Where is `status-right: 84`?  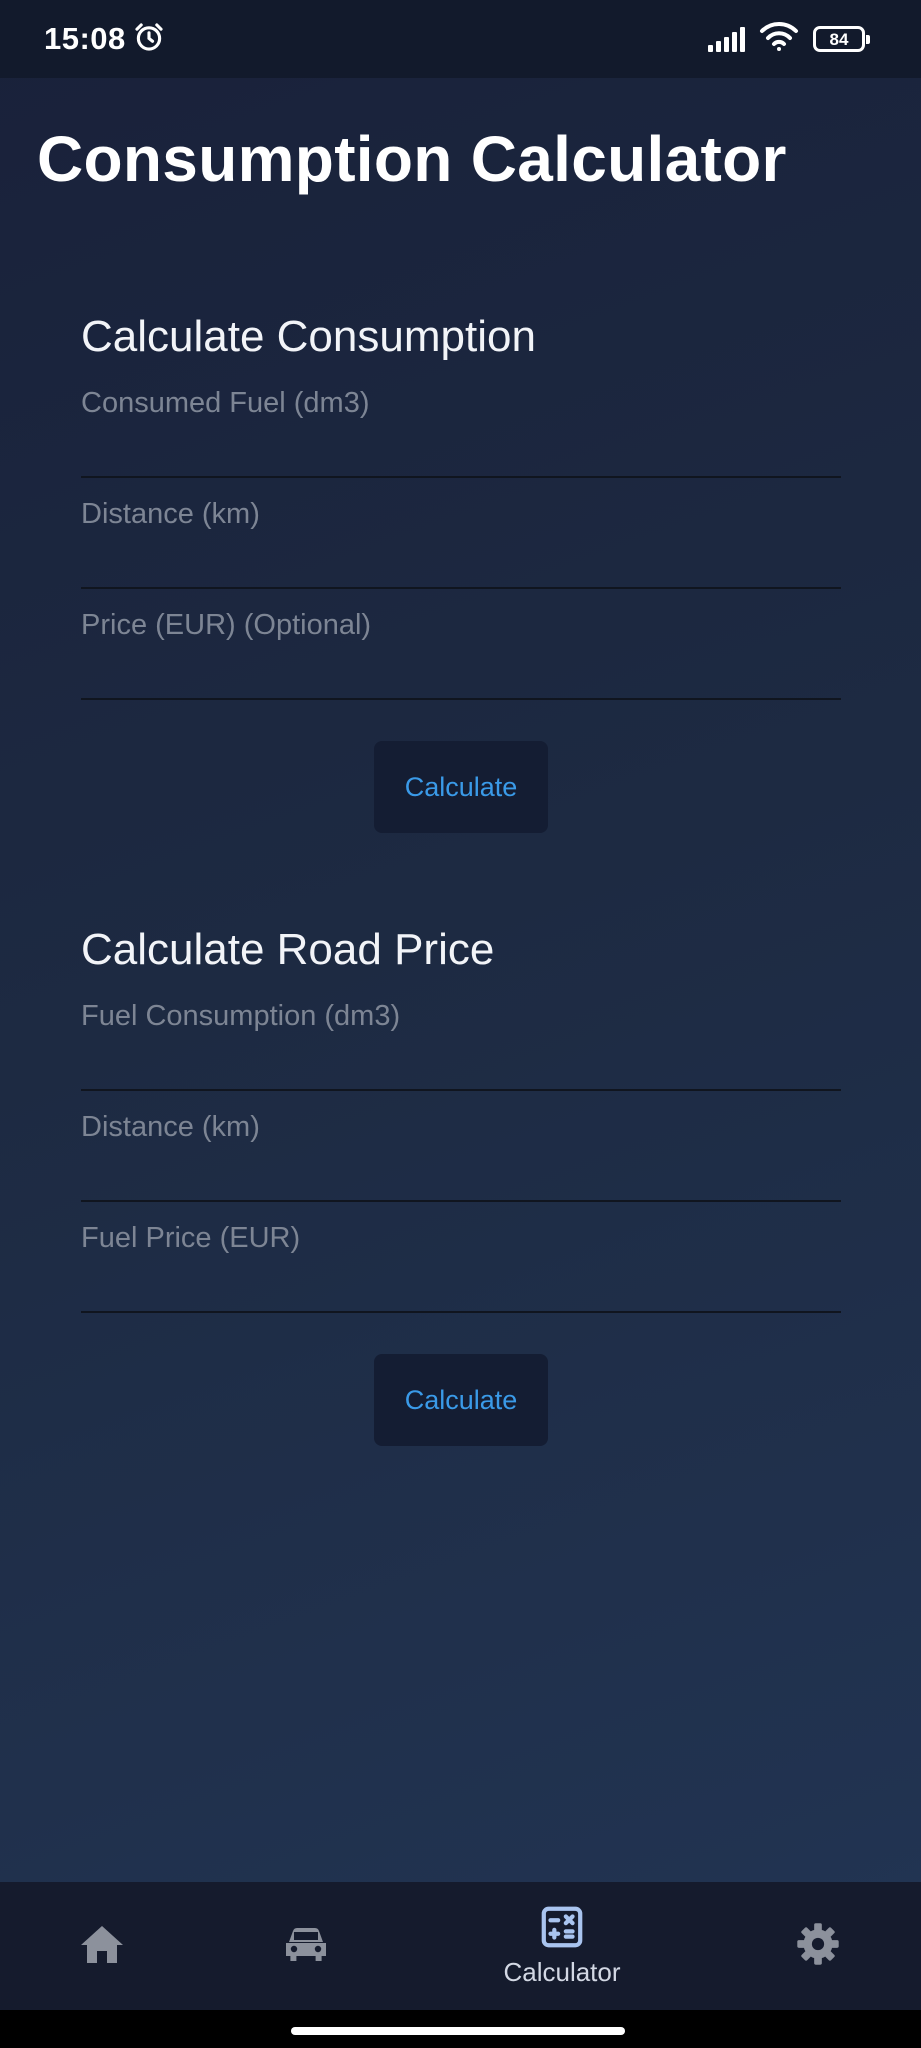 status-right: 84 is located at coordinates (789, 39).